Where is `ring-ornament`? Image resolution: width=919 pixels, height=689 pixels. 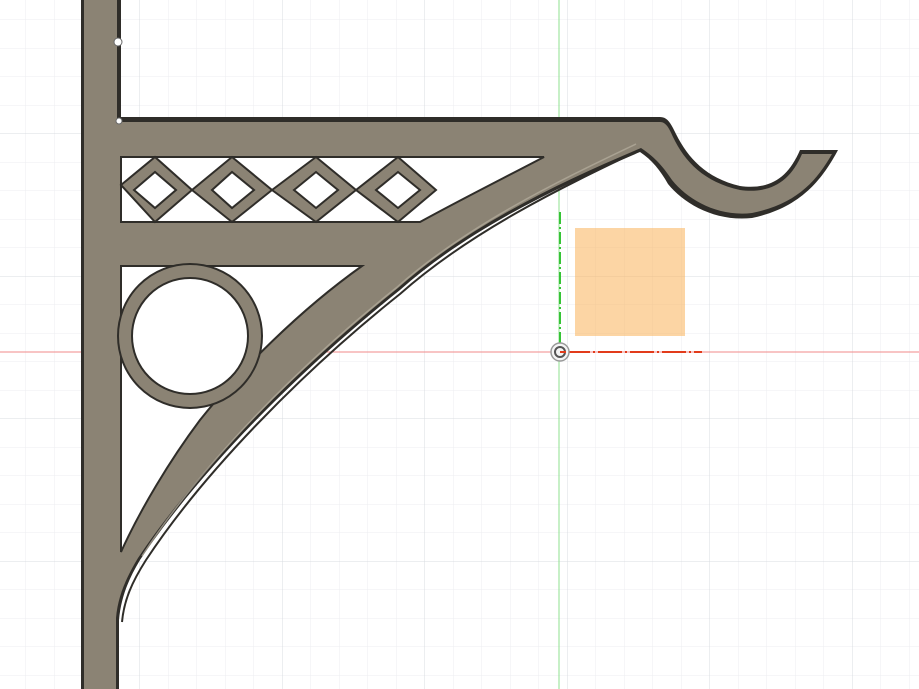
ring-ornament is located at coordinates (190, 336).